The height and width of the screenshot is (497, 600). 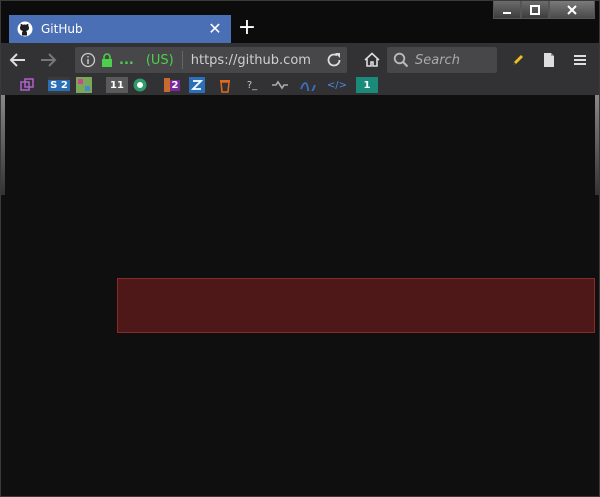 What do you see at coordinates (62, 29) in the screenshot?
I see `tab-title: GitHub` at bounding box center [62, 29].